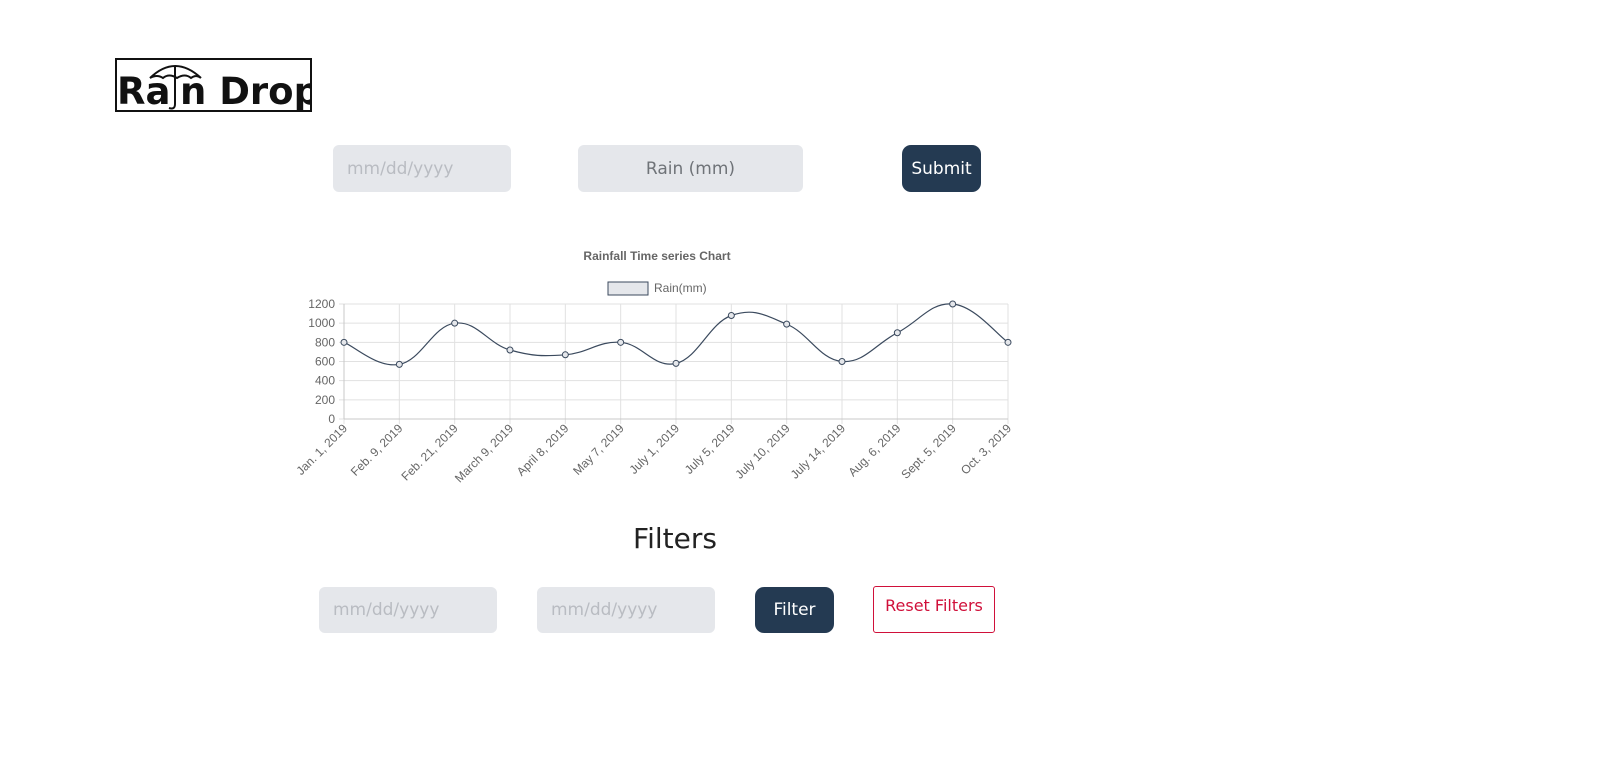 This screenshot has width=1599, height=766. What do you see at coordinates (818, 451) in the screenshot?
I see `x-tick-label: July 14, 2019` at bounding box center [818, 451].